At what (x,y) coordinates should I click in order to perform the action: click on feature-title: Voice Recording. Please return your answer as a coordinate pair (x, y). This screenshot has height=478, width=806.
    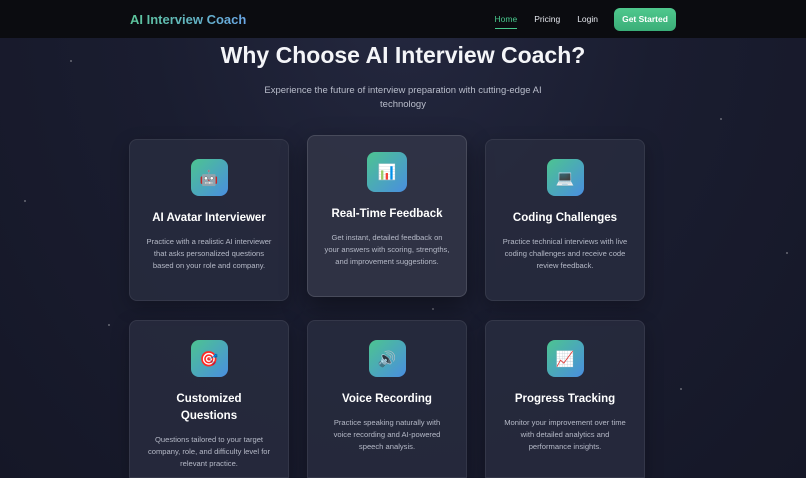
    Looking at the image, I should click on (387, 399).